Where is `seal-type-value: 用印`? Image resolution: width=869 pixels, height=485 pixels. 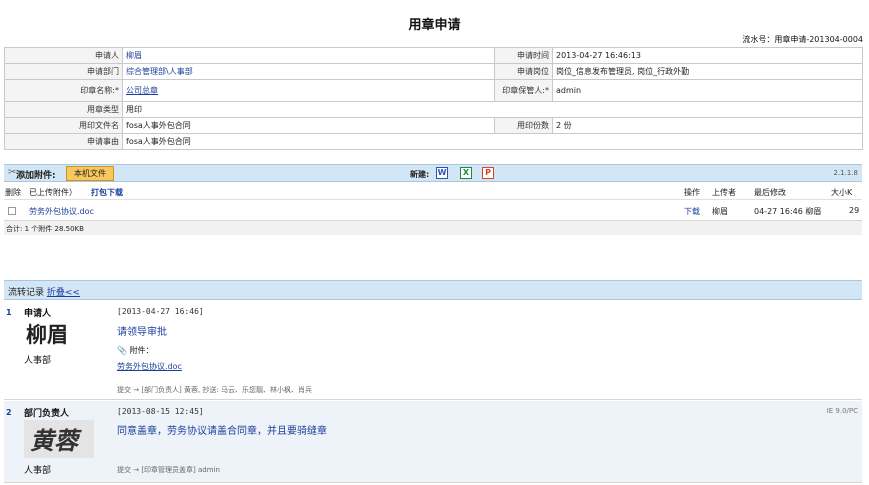 seal-type-value: 用印 is located at coordinates (492, 109).